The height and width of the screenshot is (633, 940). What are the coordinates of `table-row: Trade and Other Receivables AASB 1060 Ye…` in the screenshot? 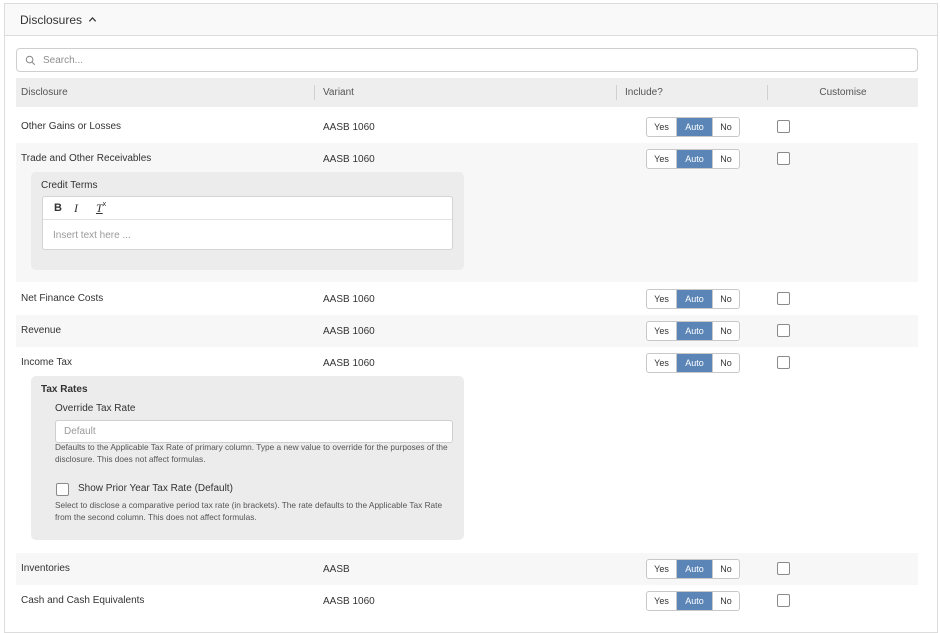 It's located at (467, 159).